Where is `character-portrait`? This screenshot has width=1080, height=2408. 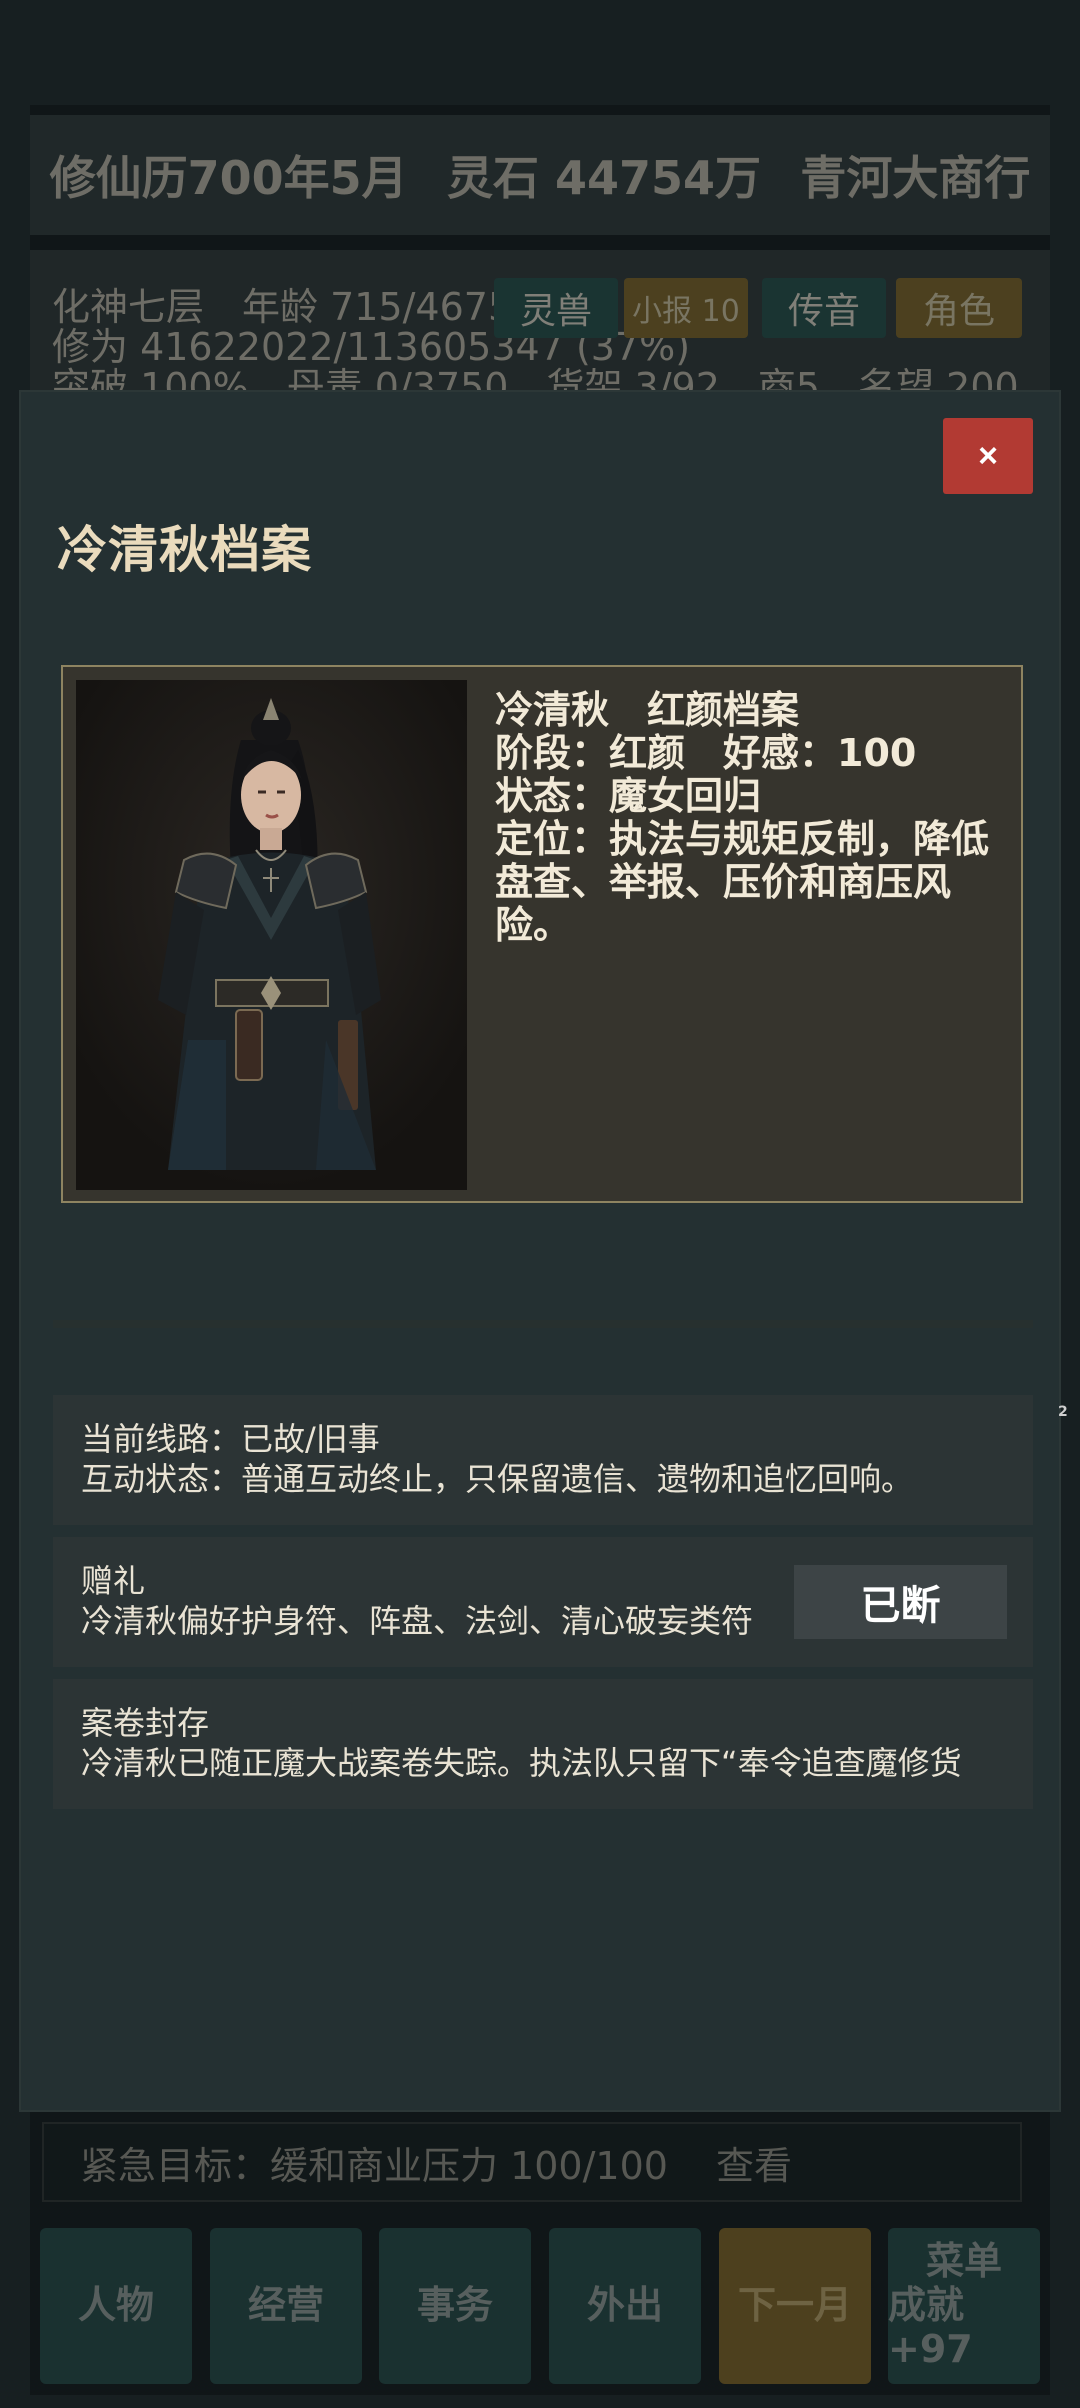 character-portrait is located at coordinates (271, 935).